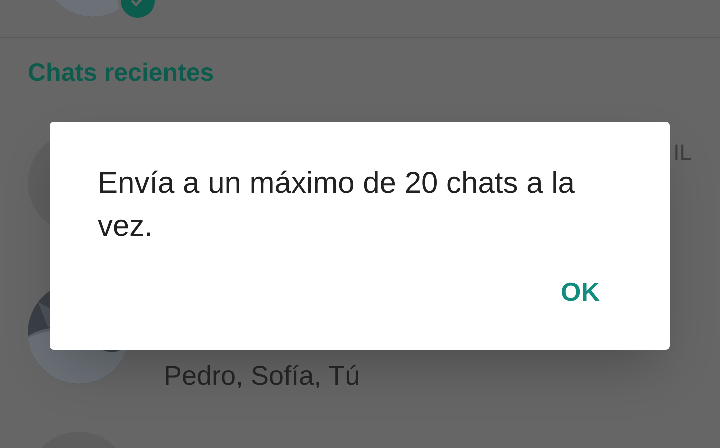 This screenshot has width=720, height=448. I want to click on section-title: Chats recientes, so click(121, 74).